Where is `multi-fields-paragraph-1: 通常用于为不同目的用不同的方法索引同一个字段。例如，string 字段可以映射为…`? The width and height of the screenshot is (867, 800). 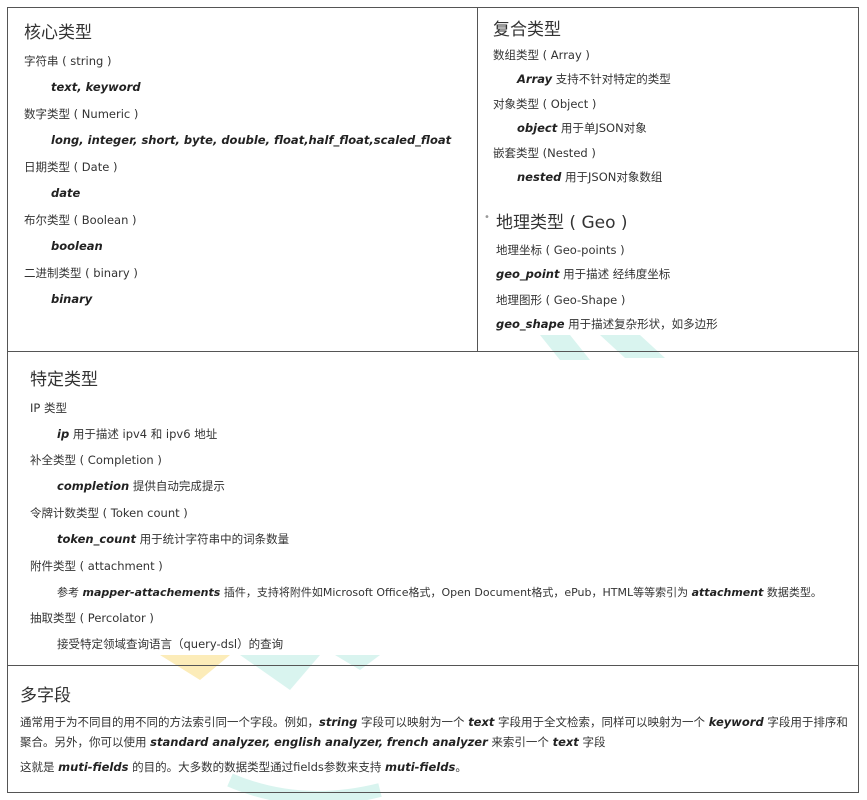
multi-fields-paragraph-1: 通常用于为不同目的用不同的方法索引同一个字段。例如，string 字段可以映射为… is located at coordinates (434, 732).